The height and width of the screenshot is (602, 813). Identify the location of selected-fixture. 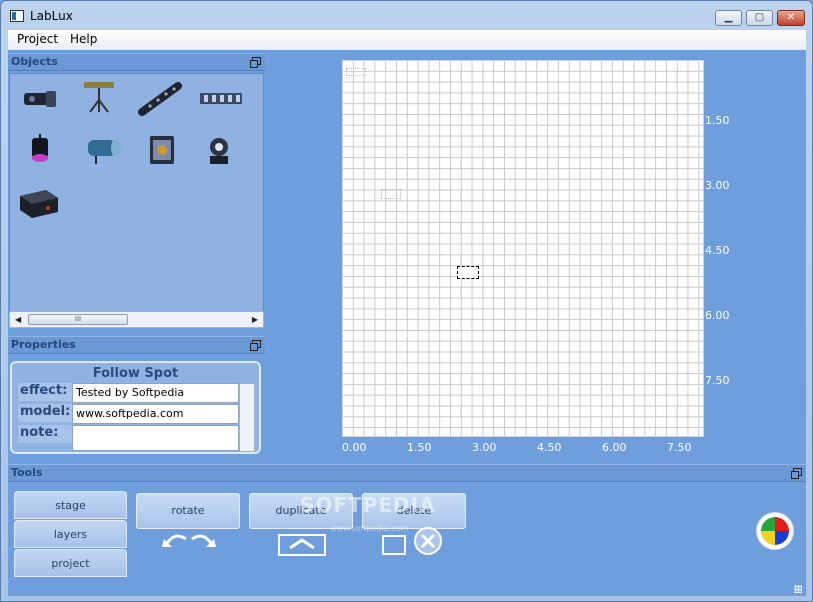
(468, 272).